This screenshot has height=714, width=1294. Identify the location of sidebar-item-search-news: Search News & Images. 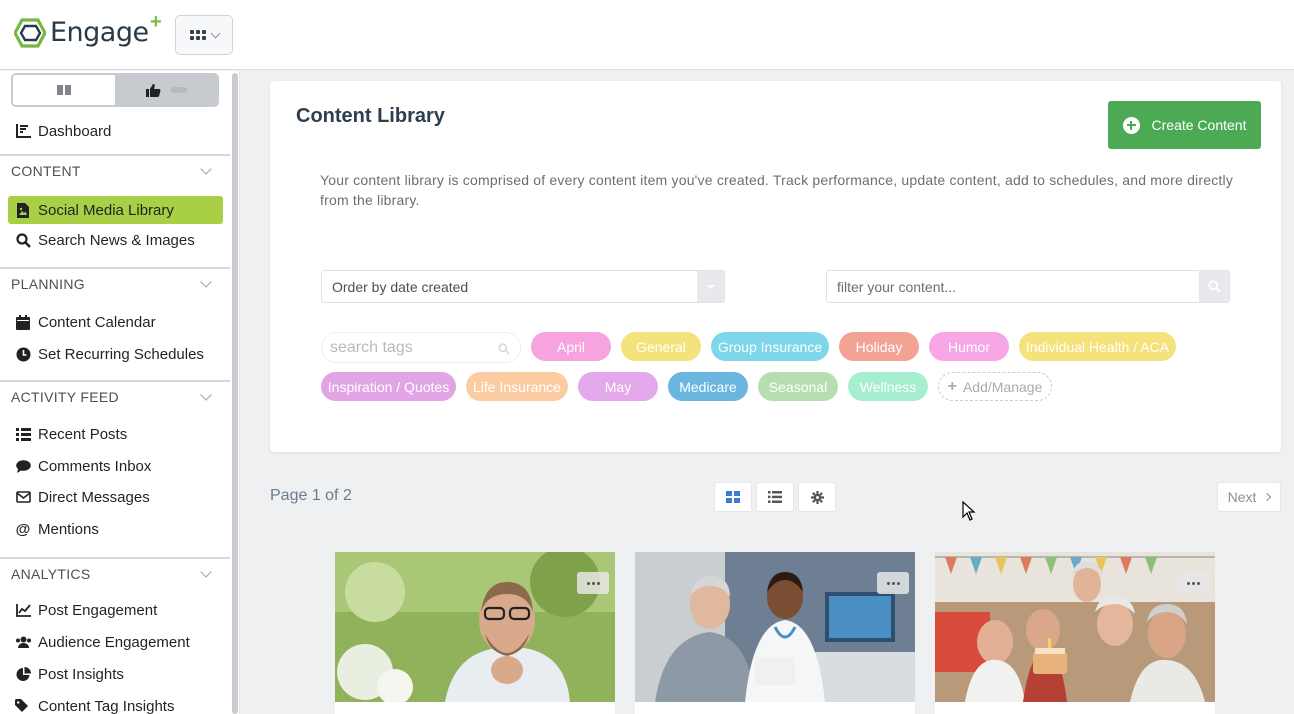
(115, 240).